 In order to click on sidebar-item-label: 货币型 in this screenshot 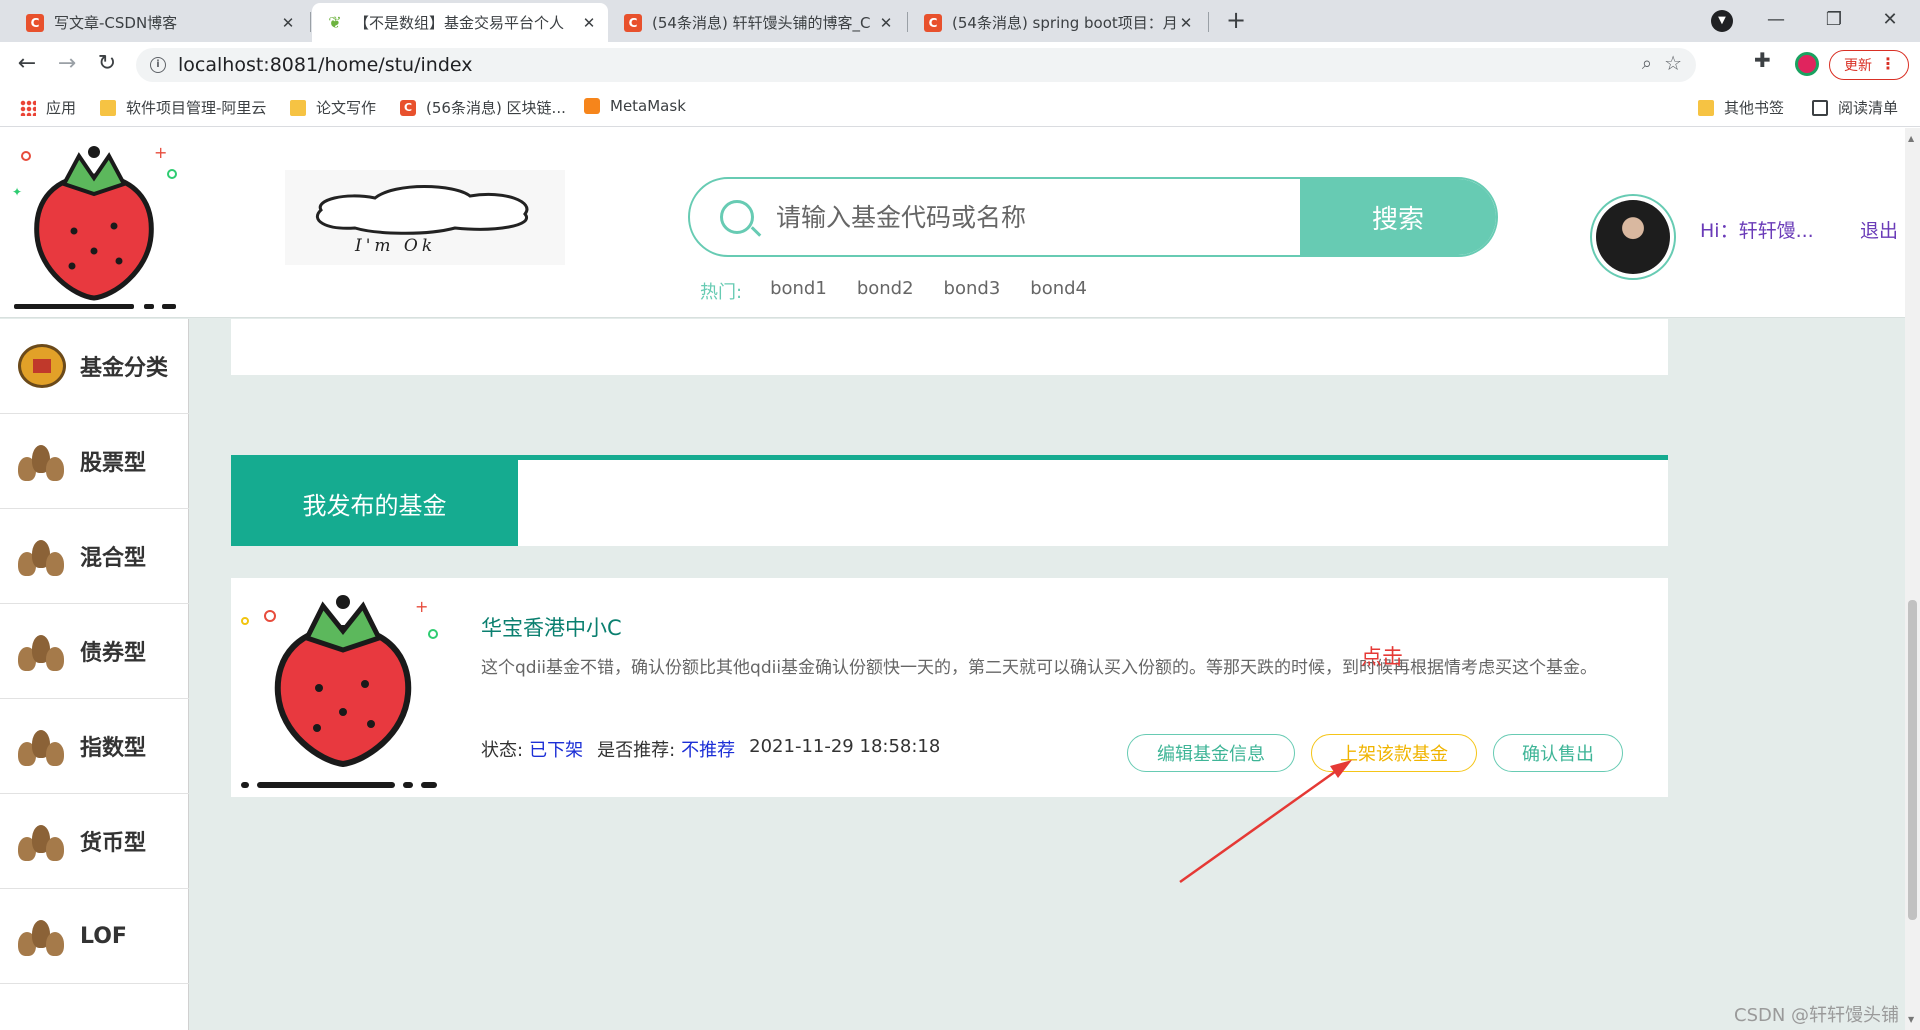, I will do `click(113, 843)`.